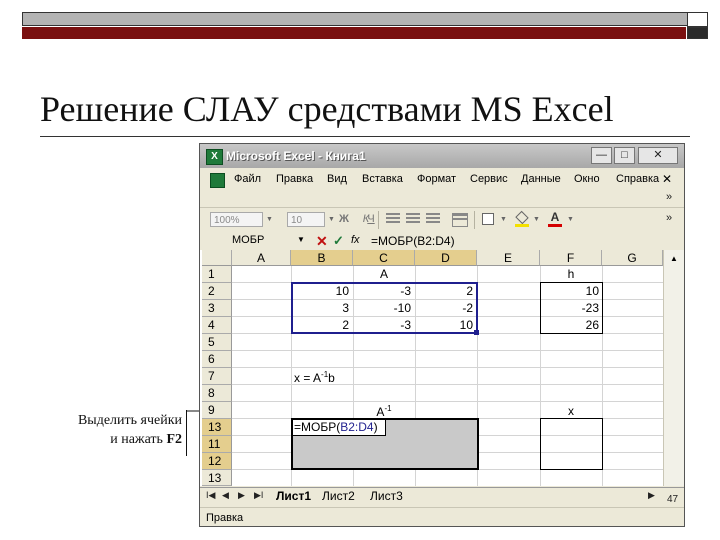 Image resolution: width=720 pixels, height=540 pixels. What do you see at coordinates (217, 258) in the screenshot?
I see `select-all-corner` at bounding box center [217, 258].